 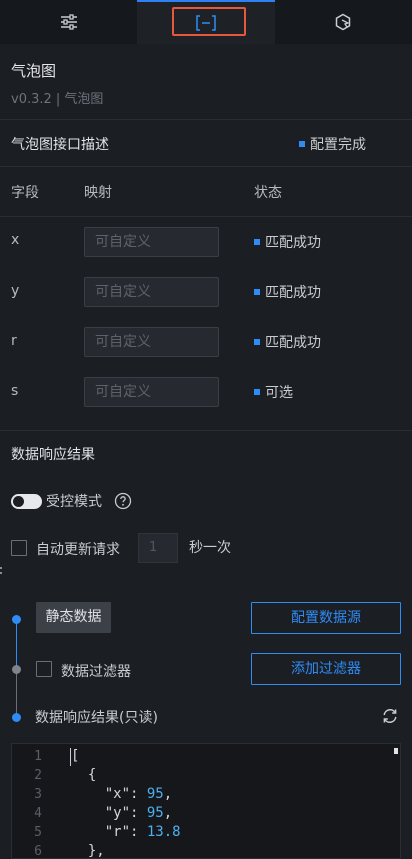 What do you see at coordinates (326, 618) in the screenshot?
I see `config-datasource-button: 配置数据源` at bounding box center [326, 618].